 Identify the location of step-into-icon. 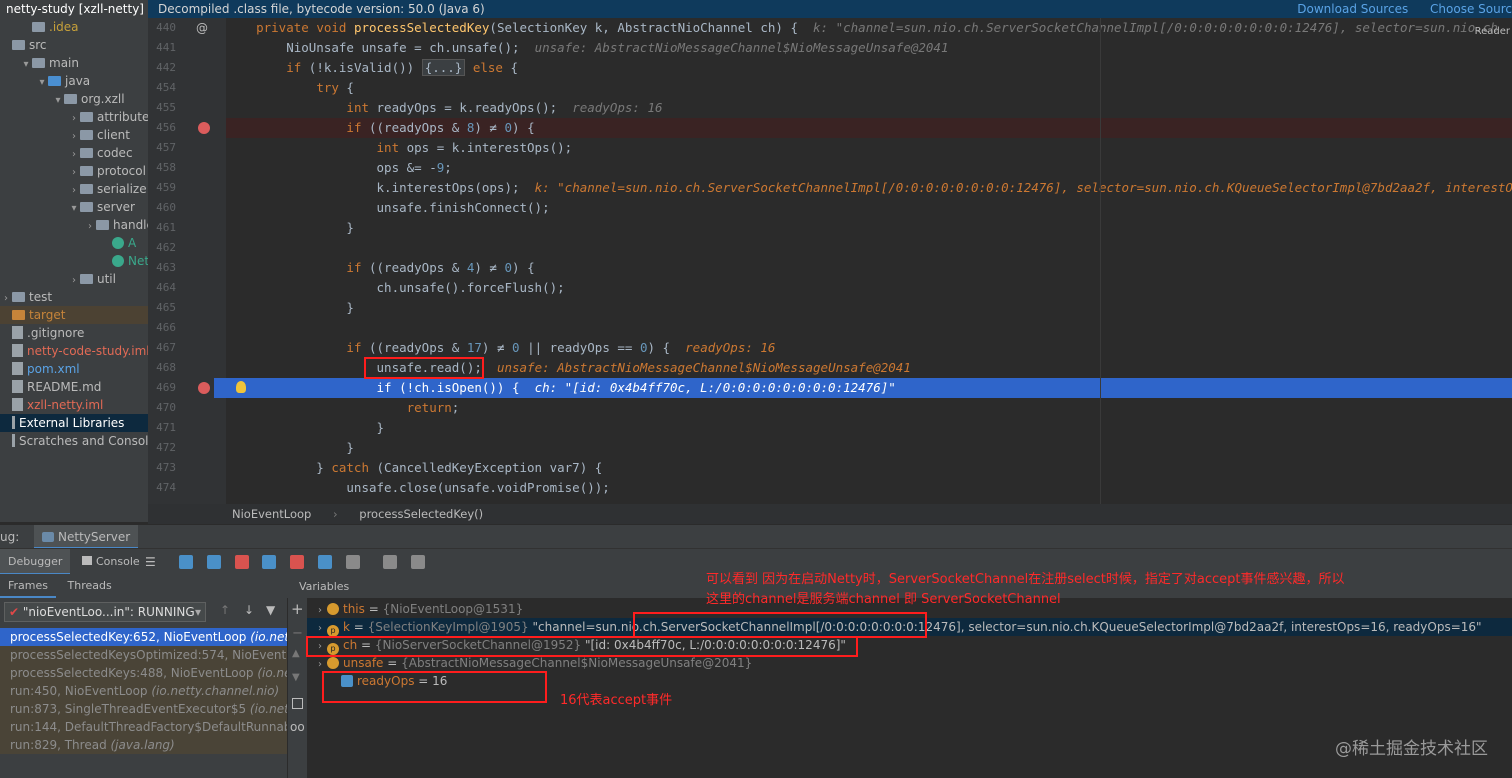
(241, 562).